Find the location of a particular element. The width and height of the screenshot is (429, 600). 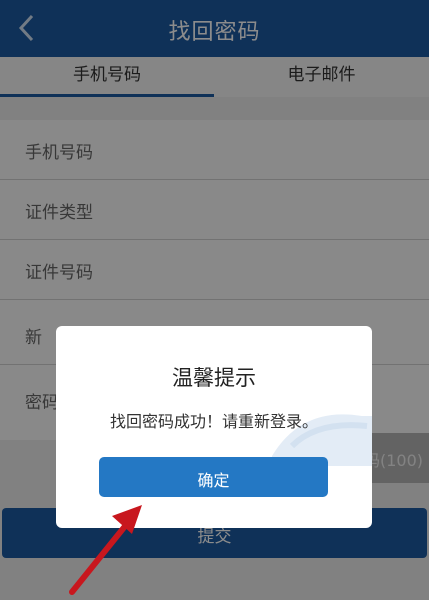

confirm-label: 确定 is located at coordinates (213, 480).